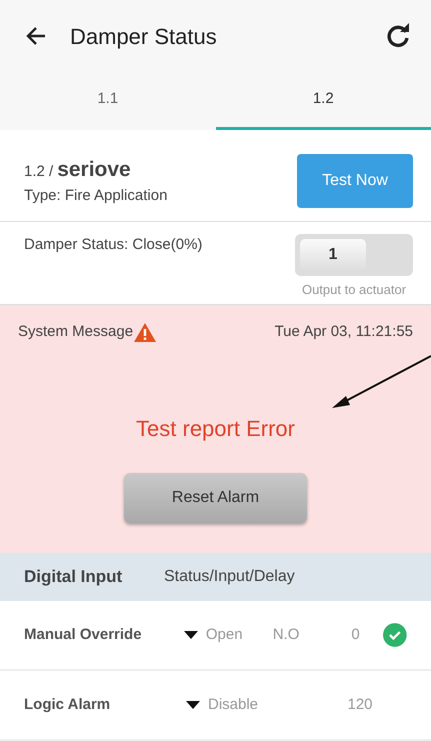  What do you see at coordinates (398, 36) in the screenshot?
I see `refresh-icon` at bounding box center [398, 36].